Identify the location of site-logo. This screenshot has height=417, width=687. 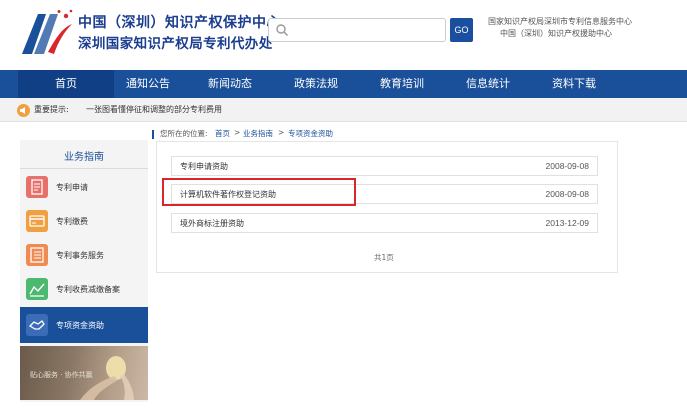
(46, 33).